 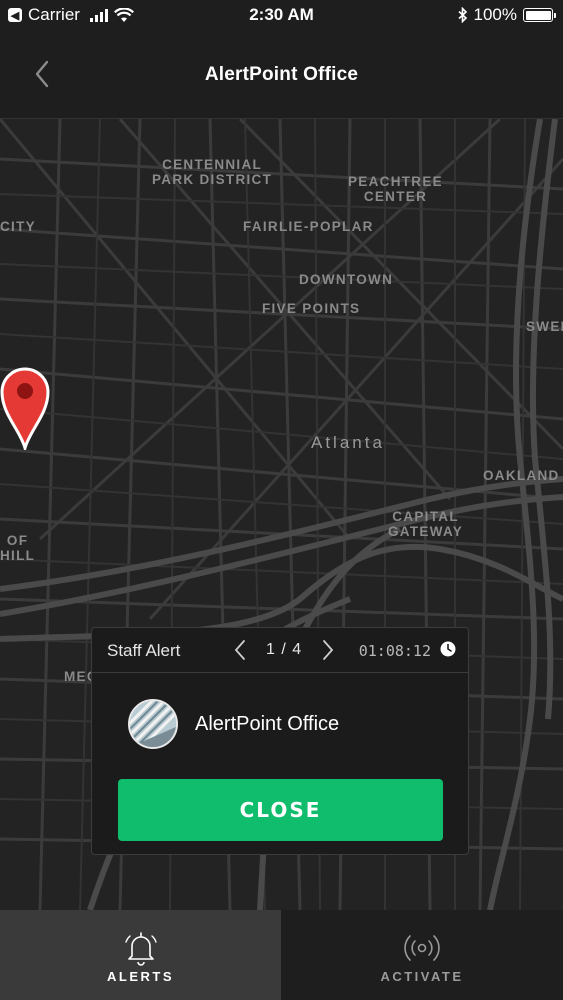 I want to click on close-button: CLOSE, so click(x=280, y=810).